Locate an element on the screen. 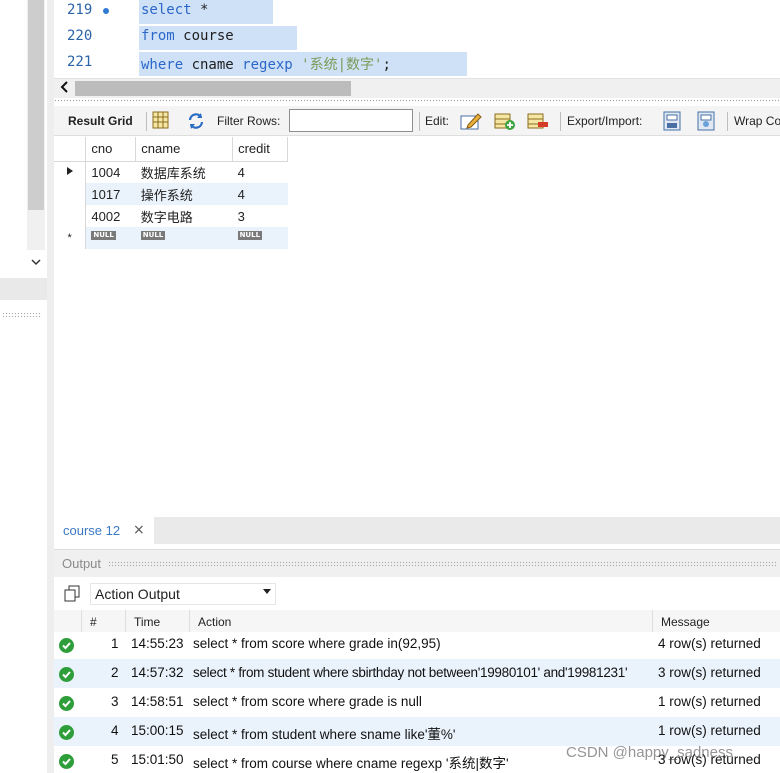 The width and height of the screenshot is (780, 773). cell-cname: 数字电路 is located at coordinates (184, 216).